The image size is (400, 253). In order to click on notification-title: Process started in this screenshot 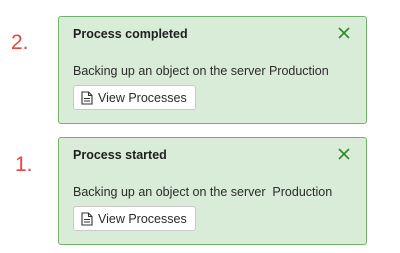, I will do `click(120, 155)`.